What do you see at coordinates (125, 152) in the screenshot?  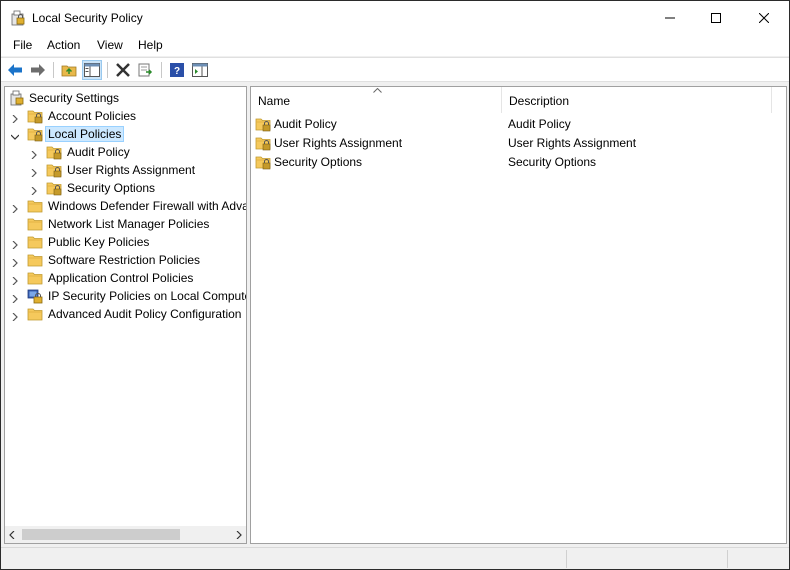 I see `tree-item-audit-policy: Audit Policy` at bounding box center [125, 152].